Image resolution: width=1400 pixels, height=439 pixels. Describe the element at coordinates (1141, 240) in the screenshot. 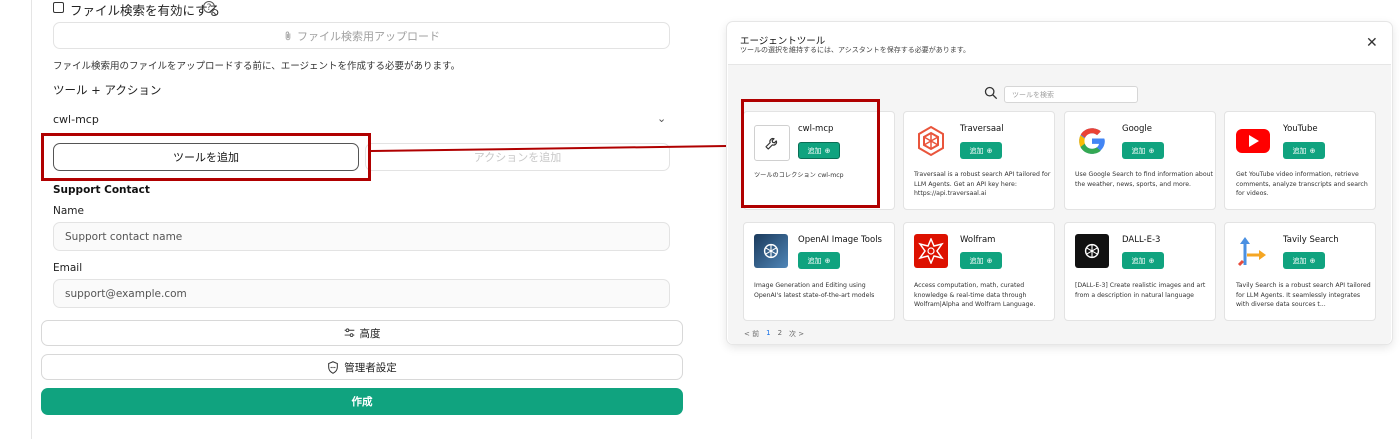

I see `tool-name: DALL-E-3` at that location.